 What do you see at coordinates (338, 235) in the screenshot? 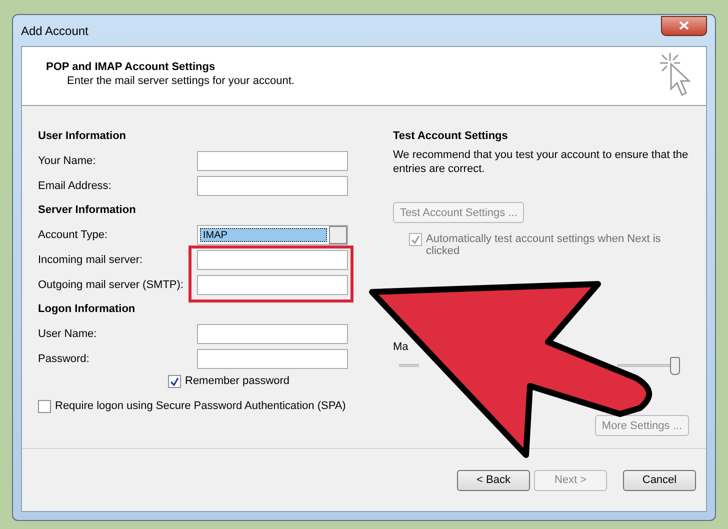
I see `dropdown-button` at bounding box center [338, 235].